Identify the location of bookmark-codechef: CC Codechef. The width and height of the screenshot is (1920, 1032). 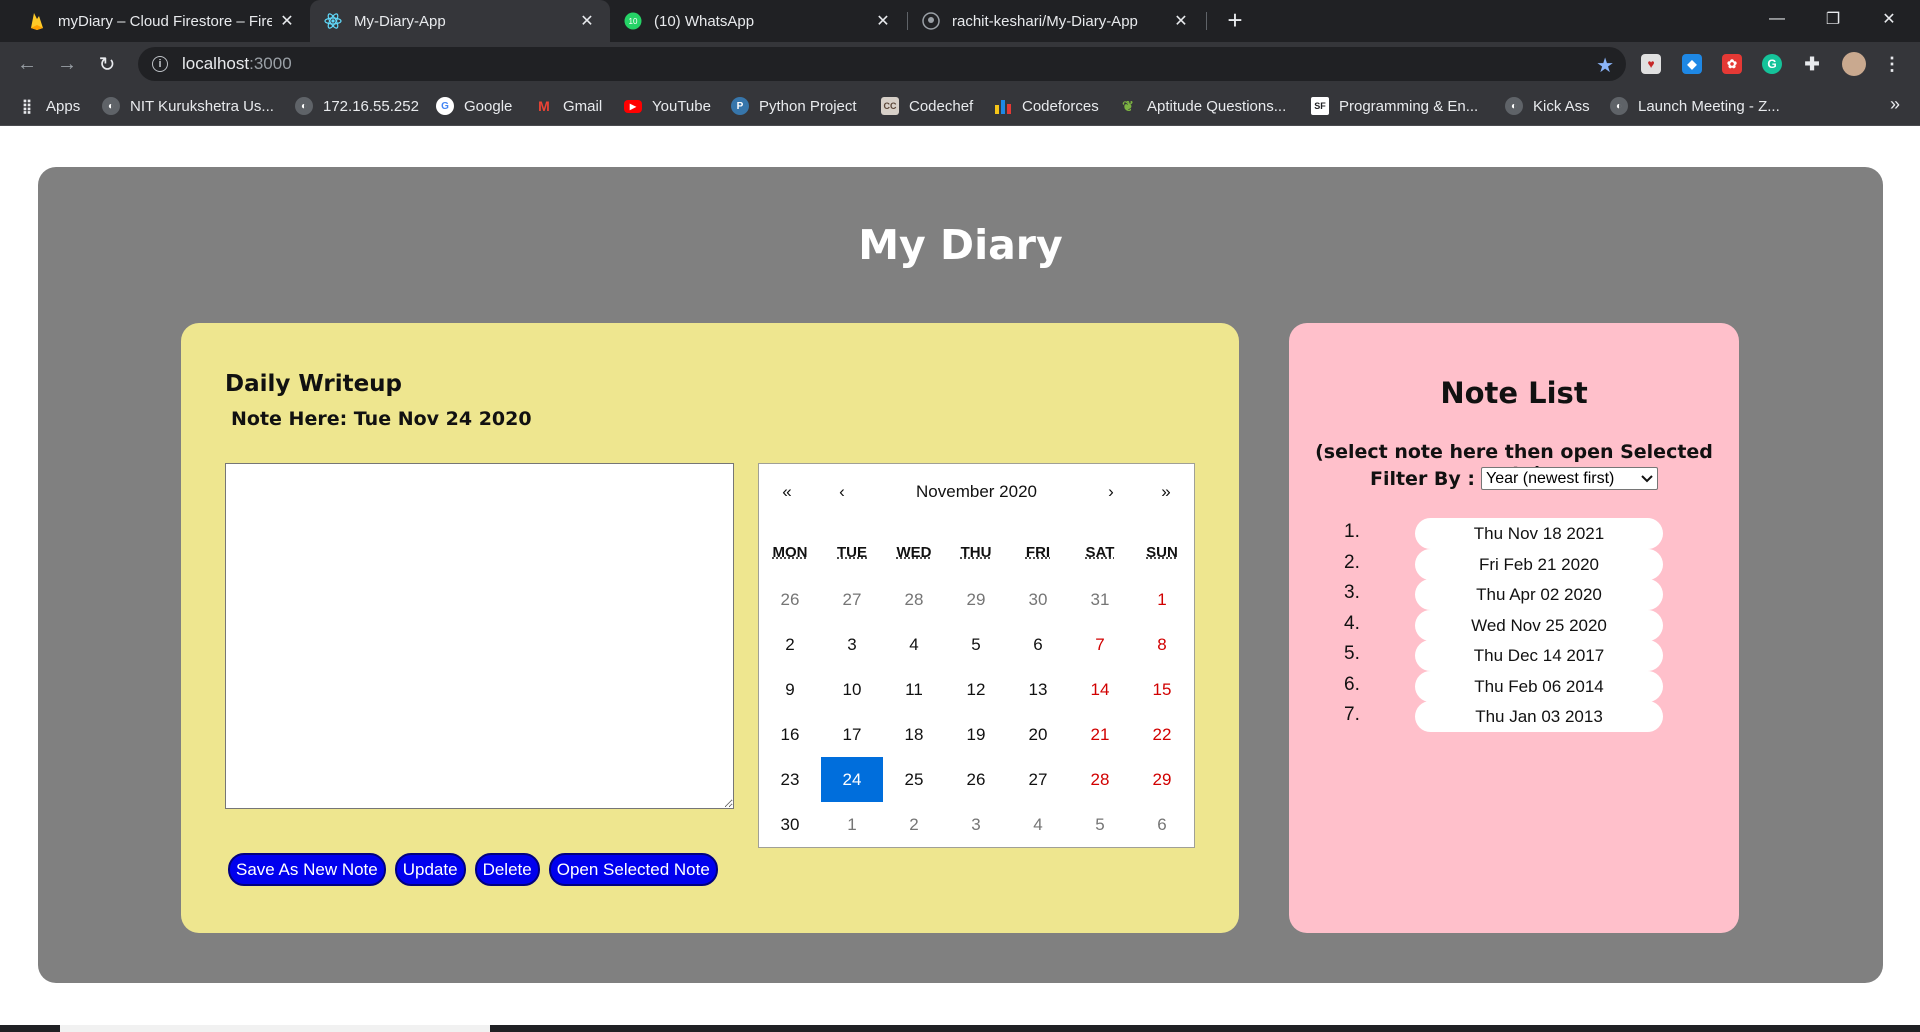
(927, 106).